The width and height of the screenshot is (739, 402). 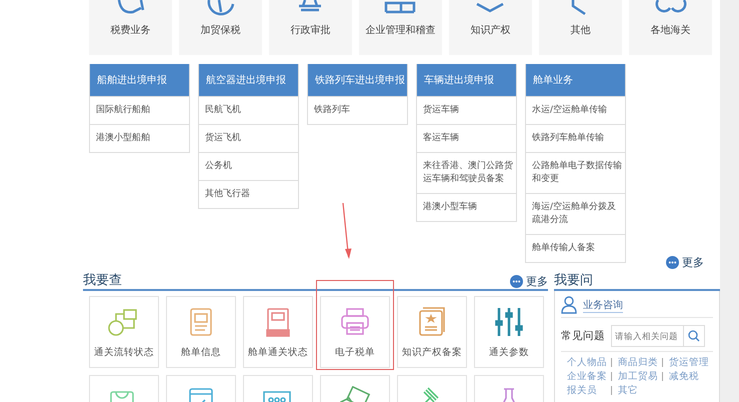 What do you see at coordinates (201, 352) in the screenshot?
I see `query-label: 舱单信息` at bounding box center [201, 352].